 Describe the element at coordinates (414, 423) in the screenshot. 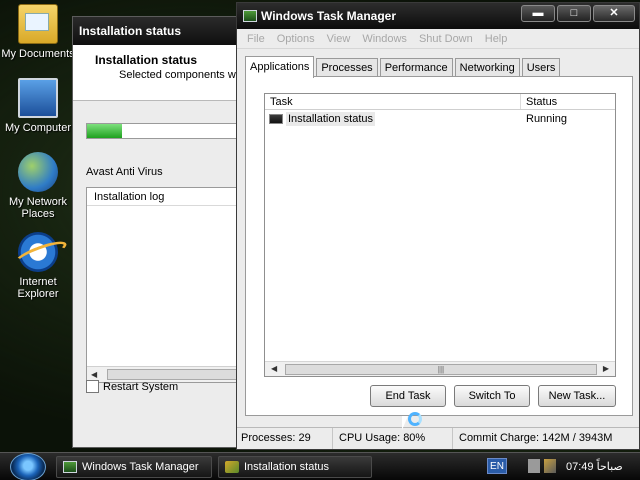

I see `busy-cursor-icon` at that location.